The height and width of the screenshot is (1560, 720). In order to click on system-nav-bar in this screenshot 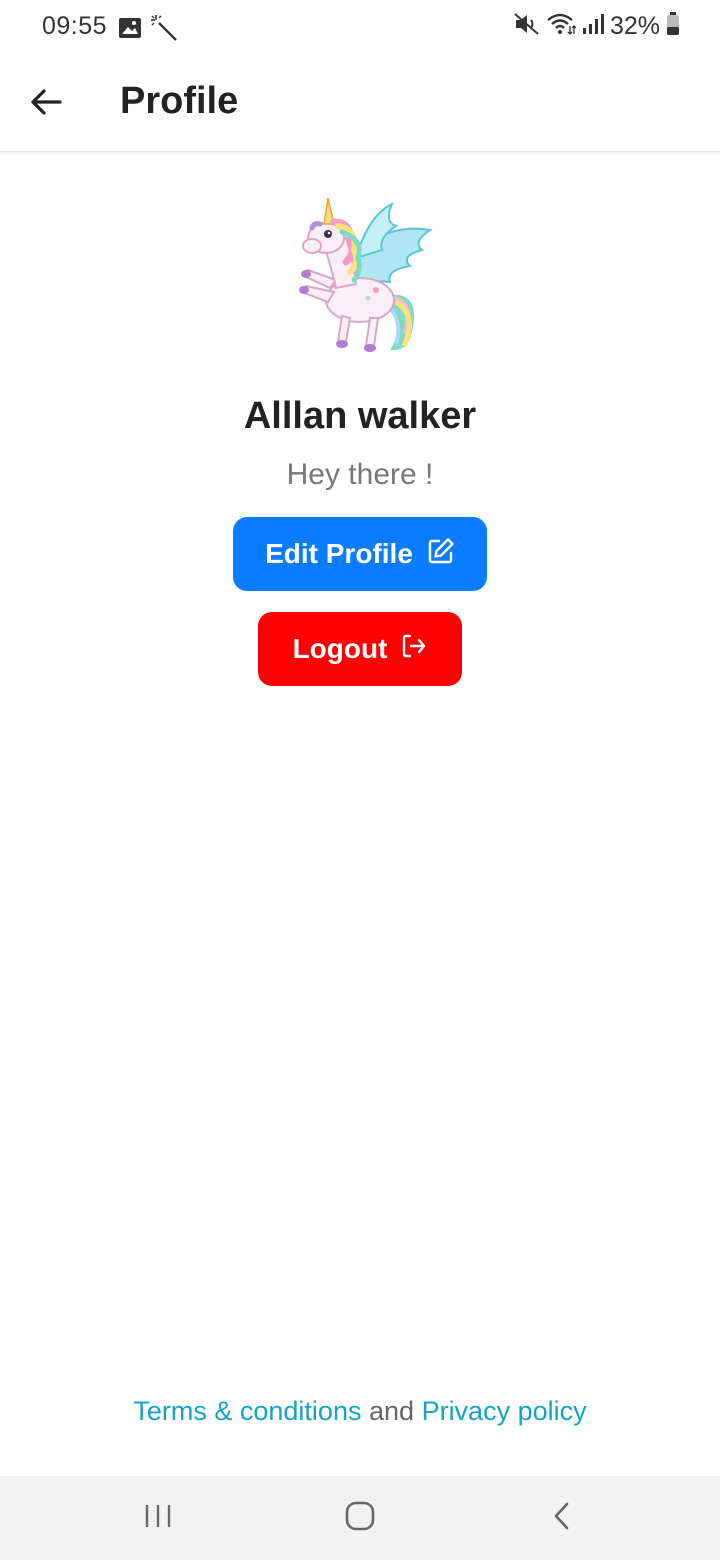, I will do `click(360, 1518)`.